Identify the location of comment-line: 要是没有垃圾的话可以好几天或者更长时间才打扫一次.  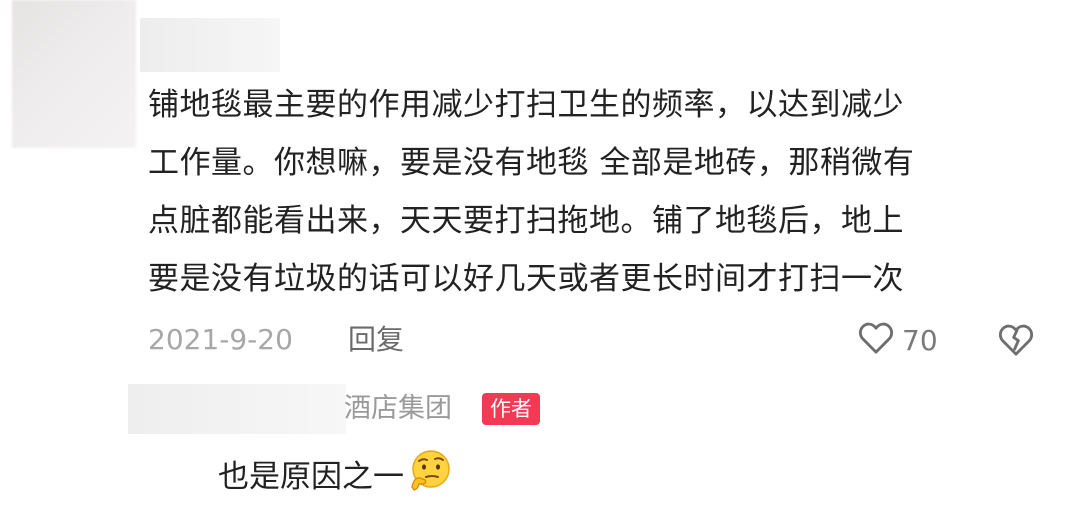
(526, 279).